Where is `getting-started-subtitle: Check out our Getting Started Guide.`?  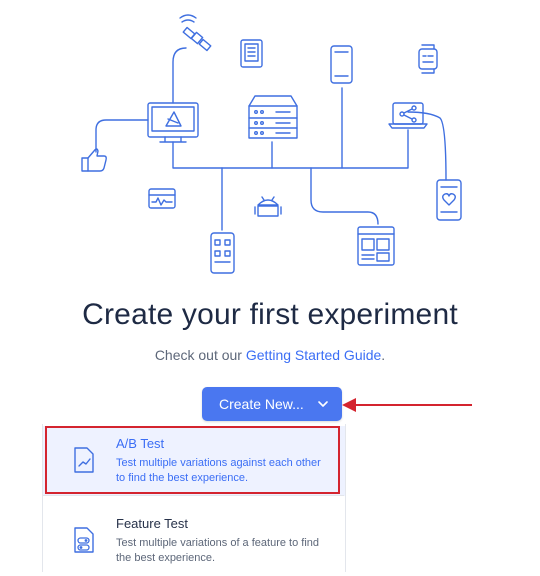
getting-started-subtitle: Check out our Getting Started Guide. is located at coordinates (270, 355).